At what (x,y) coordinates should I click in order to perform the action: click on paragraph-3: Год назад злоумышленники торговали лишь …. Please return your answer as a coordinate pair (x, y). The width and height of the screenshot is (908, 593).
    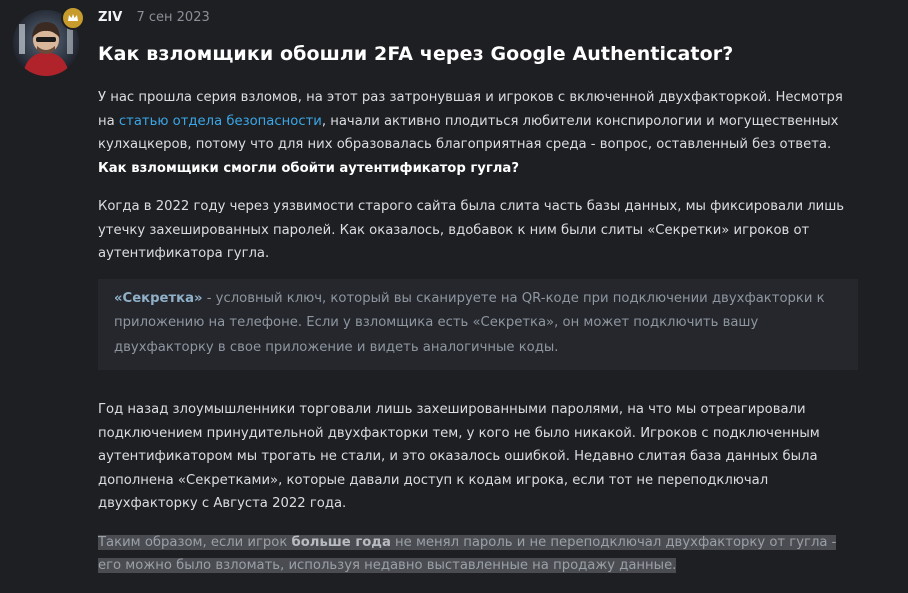
    Looking at the image, I should click on (459, 456).